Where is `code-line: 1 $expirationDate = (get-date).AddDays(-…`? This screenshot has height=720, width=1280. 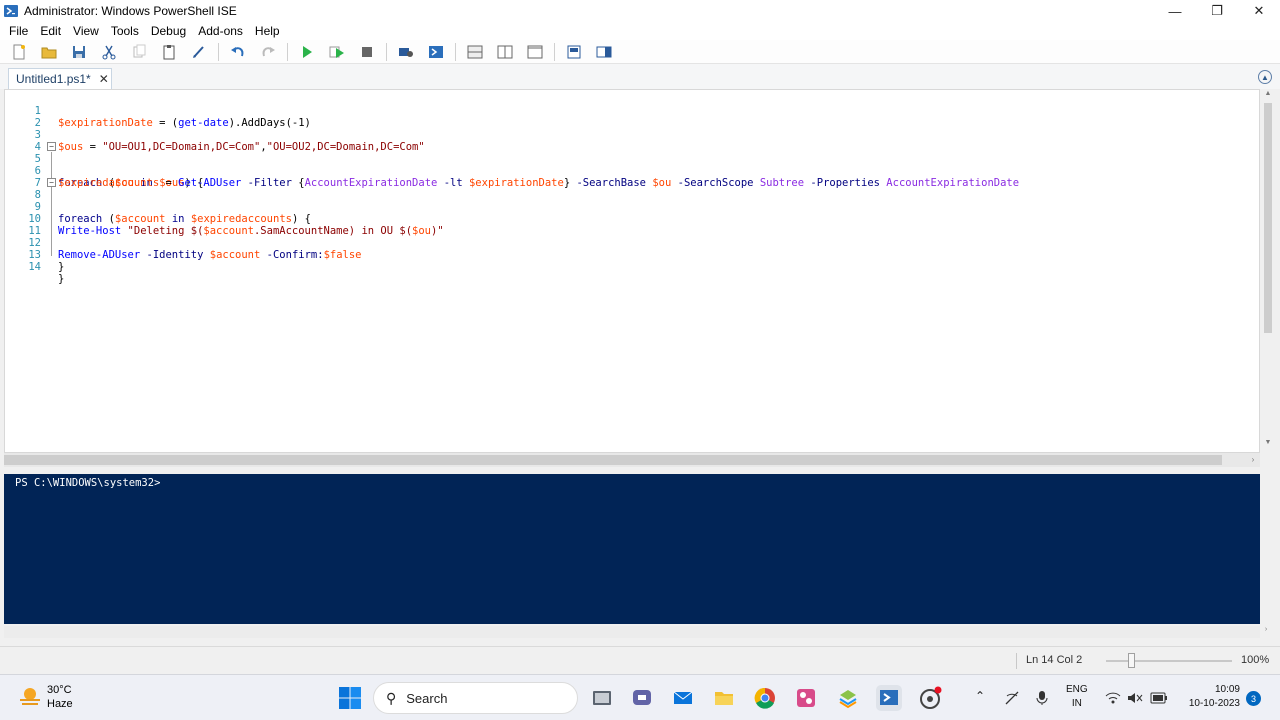
code-line: 1 $expirationDate = (get-date).AddDays(-… is located at coordinates (632, 111).